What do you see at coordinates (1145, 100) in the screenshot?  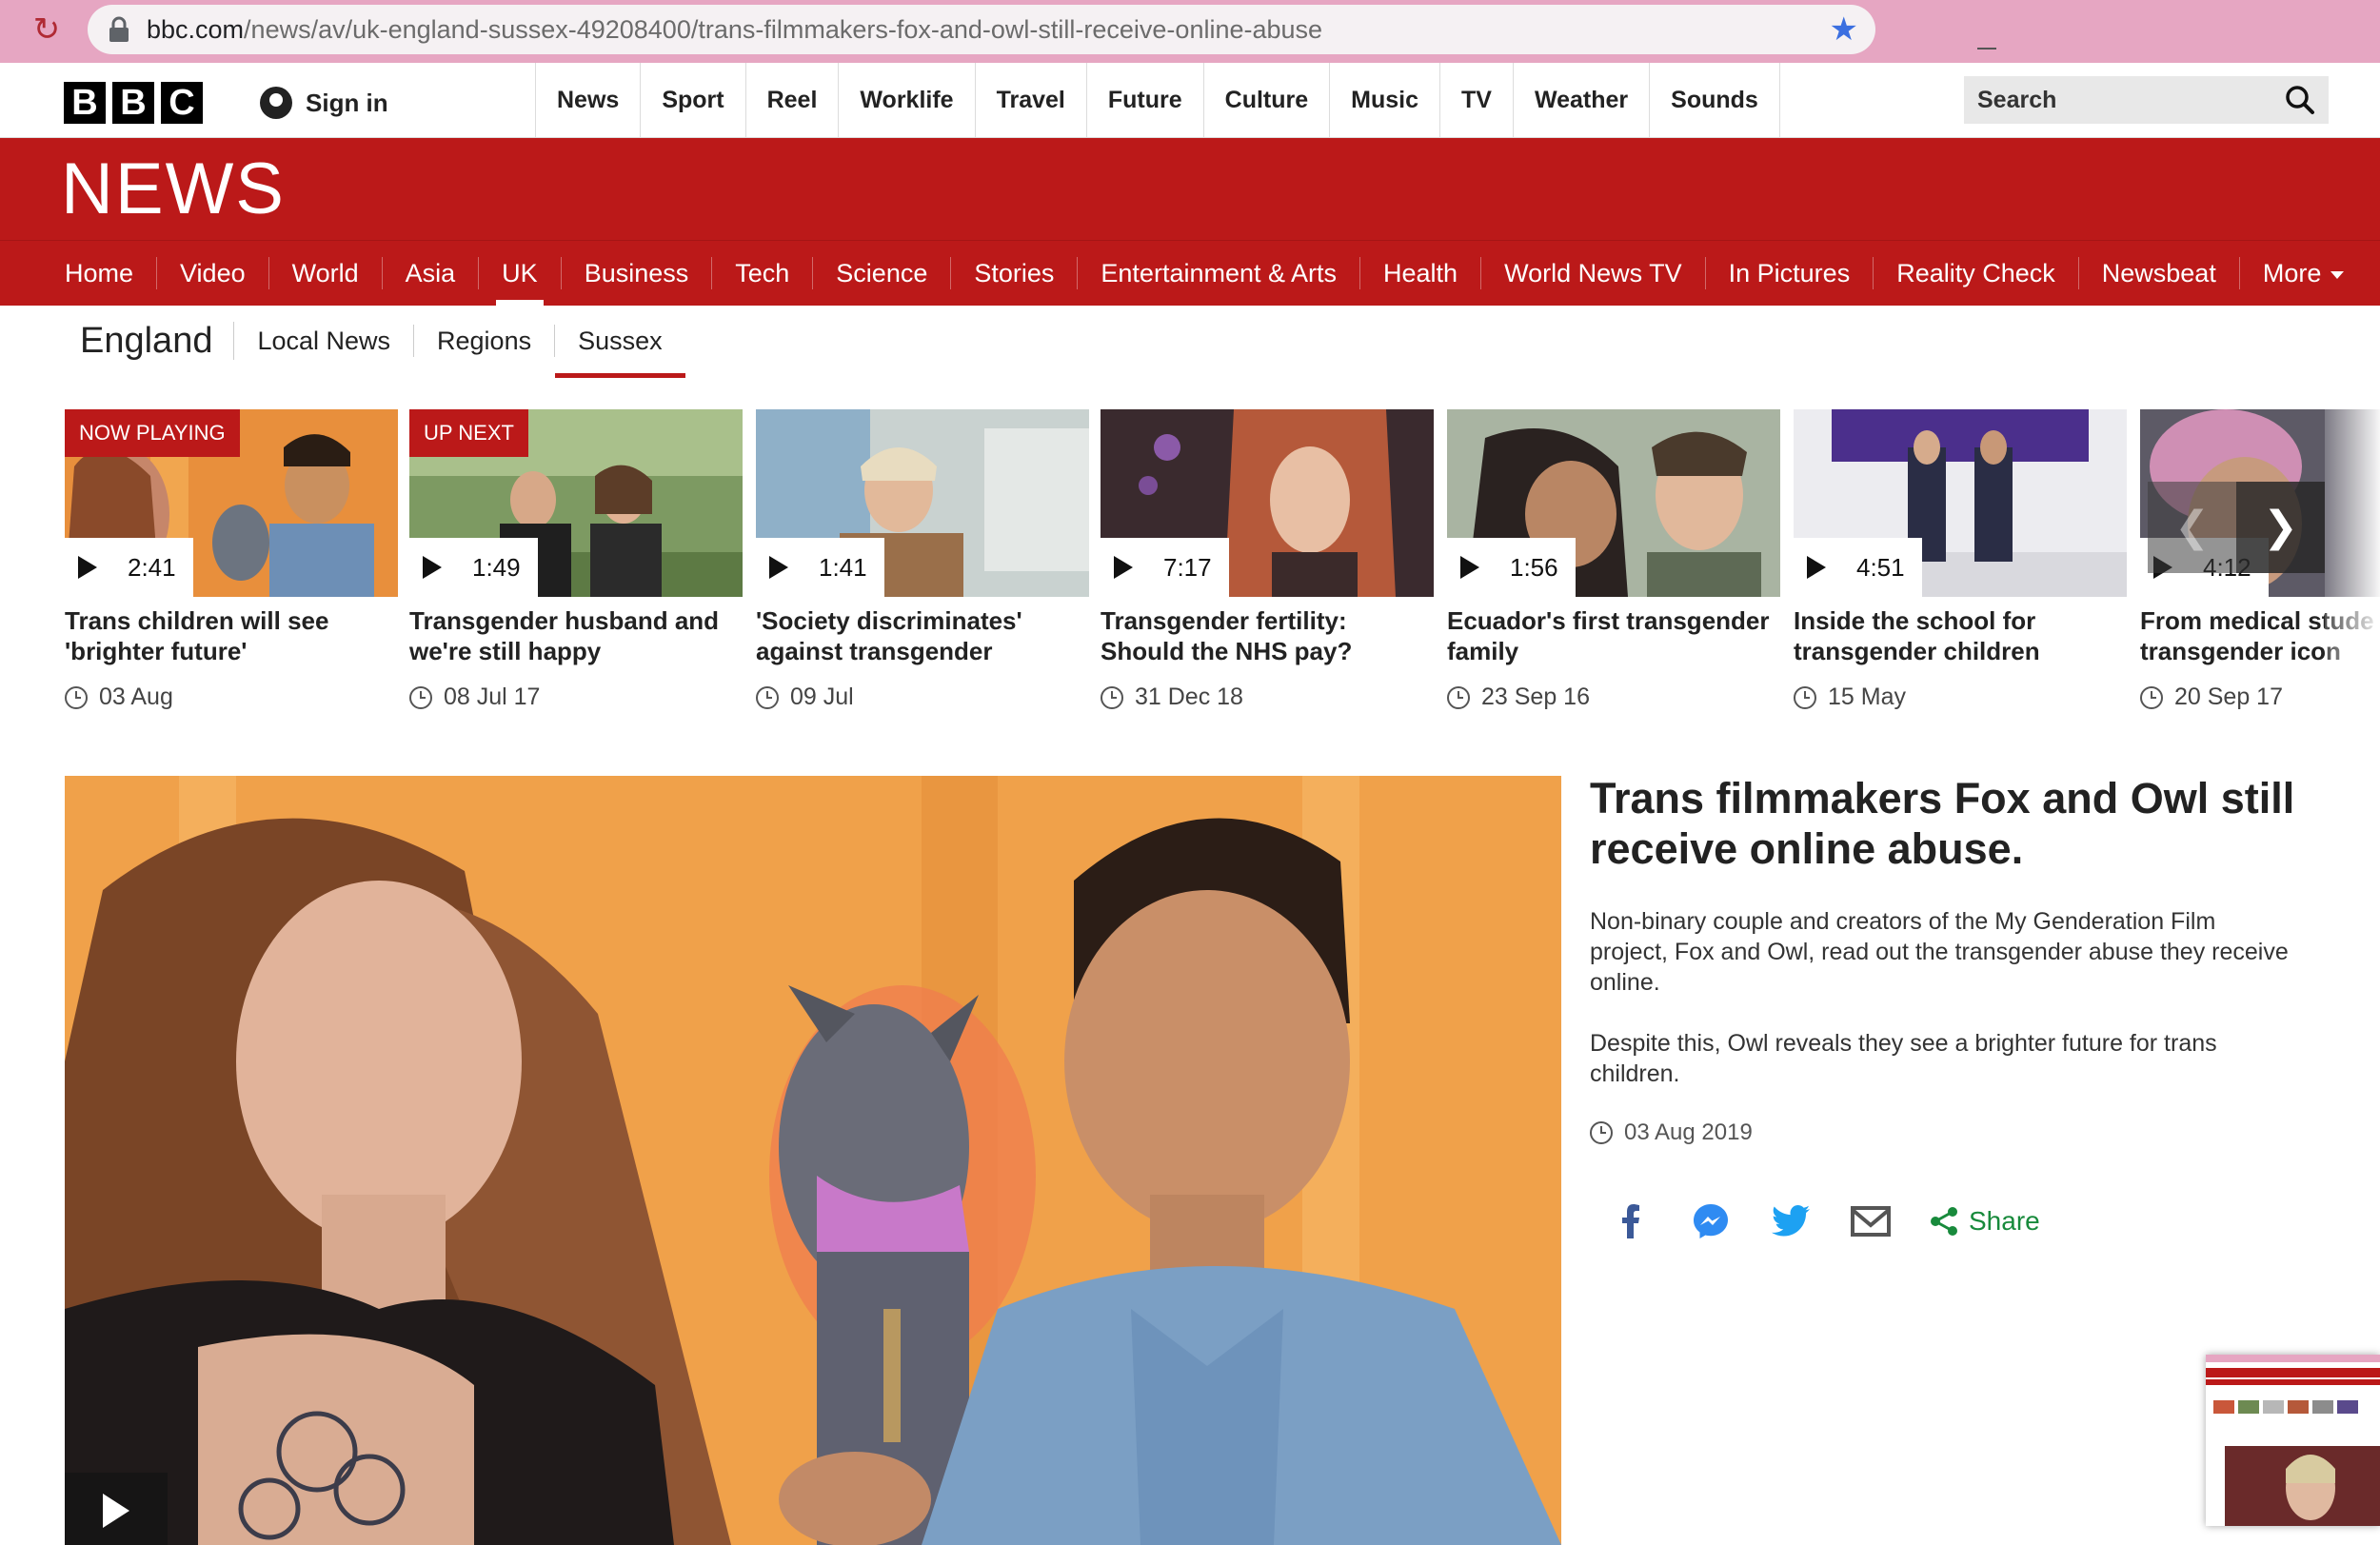 I see `global-nav-future: Future` at bounding box center [1145, 100].